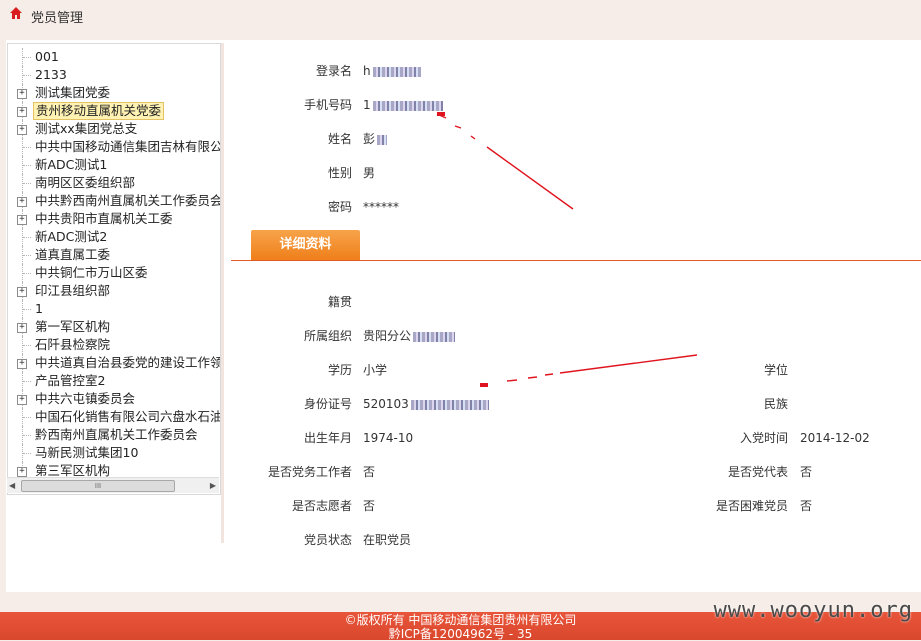  Describe the element at coordinates (114, 75) in the screenshot. I see `tree-node: 2133` at that location.